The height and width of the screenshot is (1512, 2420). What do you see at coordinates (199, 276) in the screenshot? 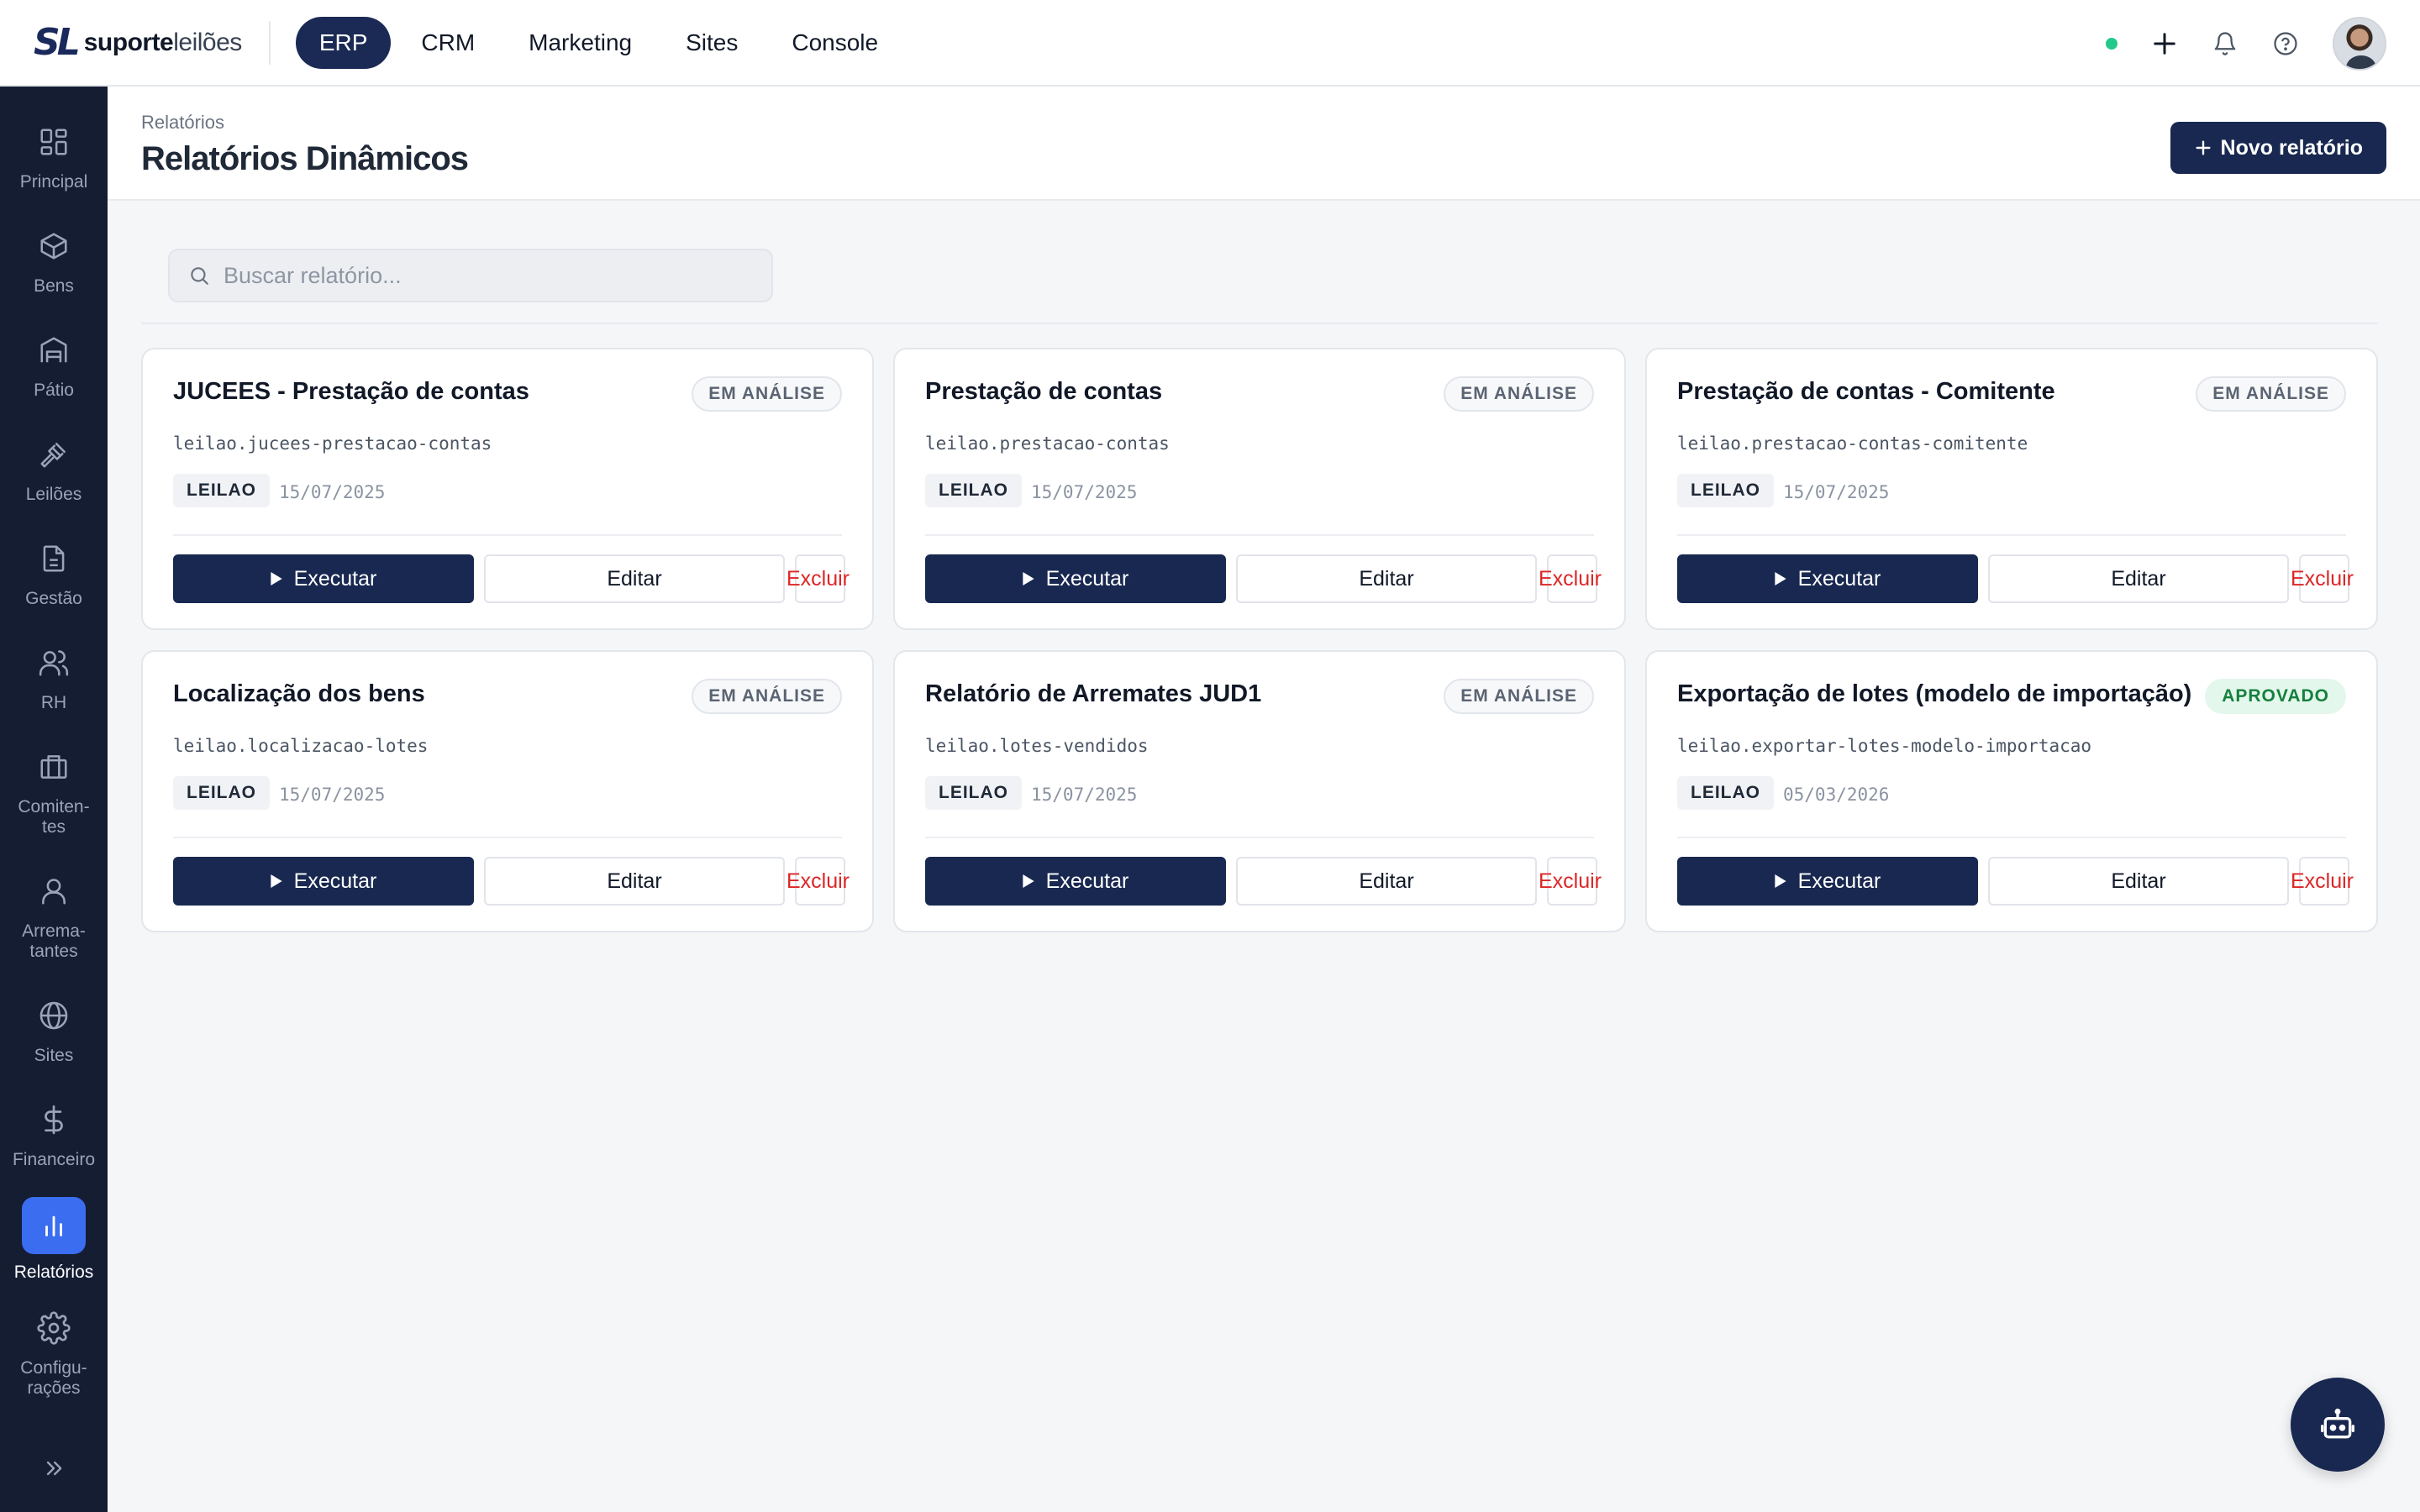
I see `search-icon` at bounding box center [199, 276].